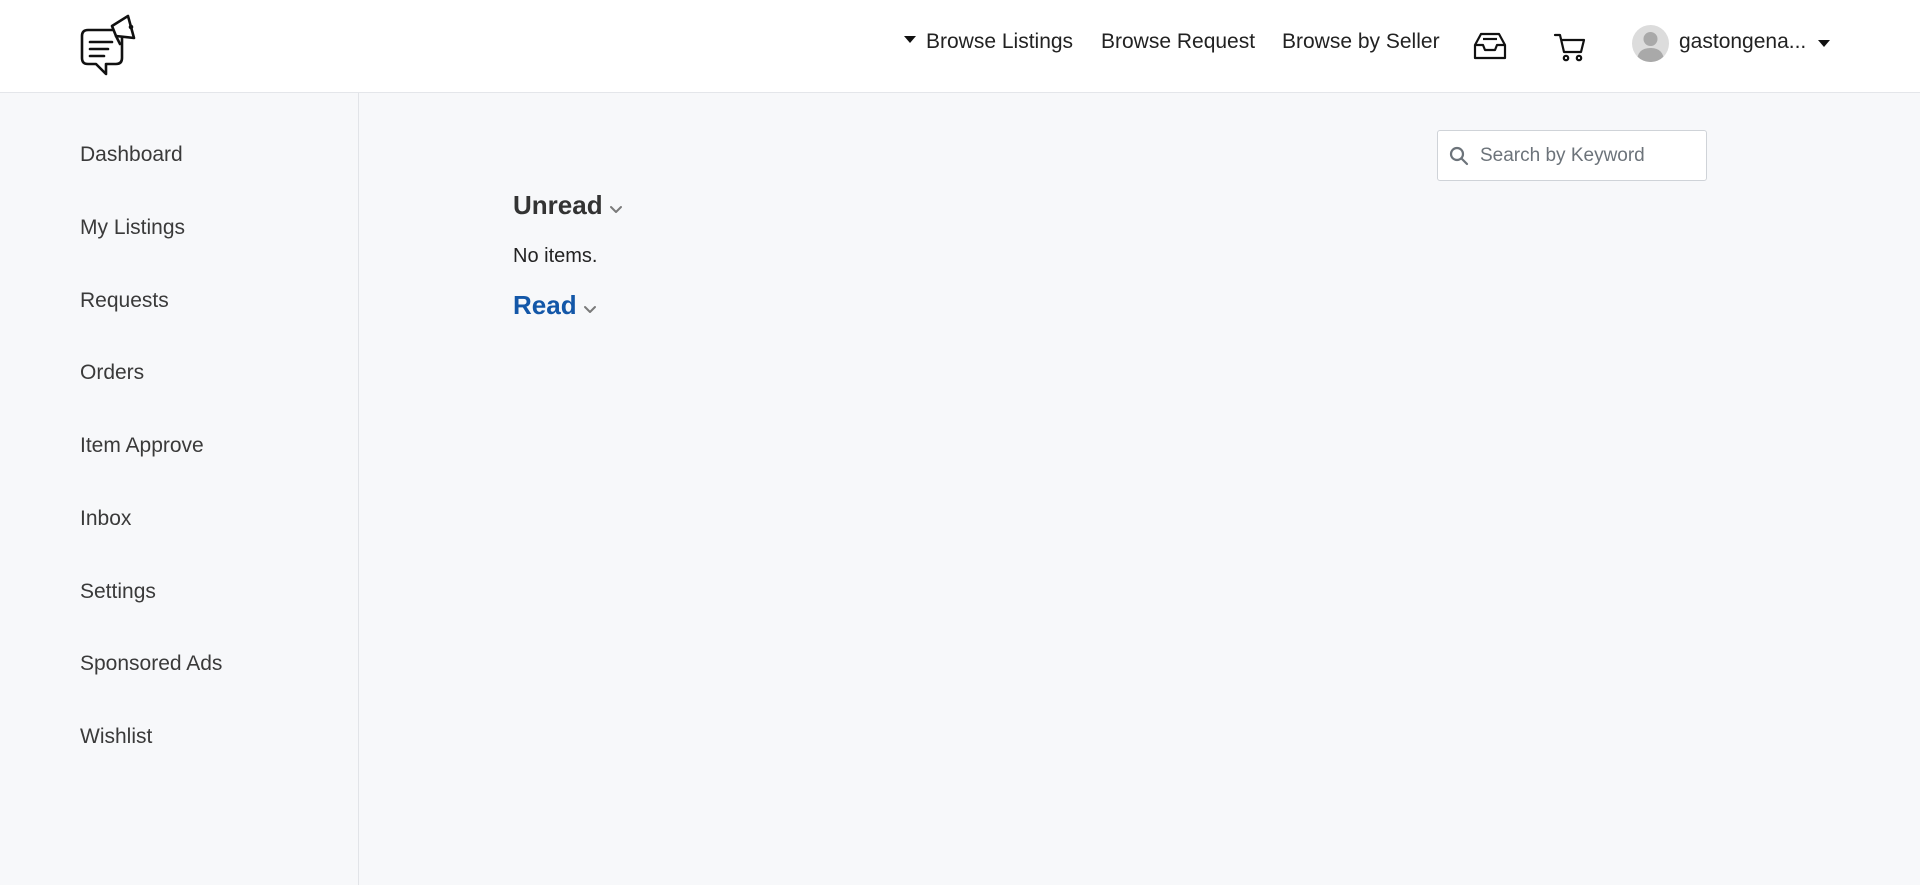 This screenshot has width=1920, height=885. I want to click on search-box, so click(1572, 155).